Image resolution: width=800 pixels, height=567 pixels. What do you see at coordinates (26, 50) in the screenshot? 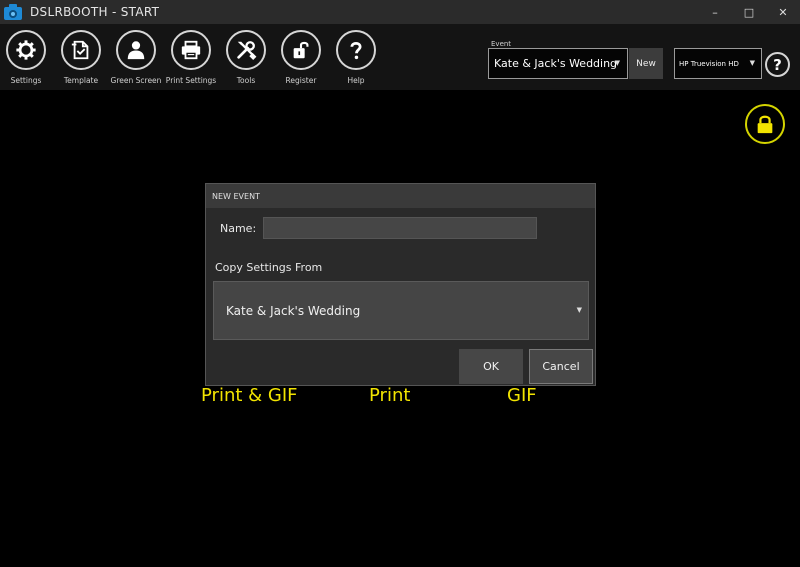
I see `gear-icon` at bounding box center [26, 50].